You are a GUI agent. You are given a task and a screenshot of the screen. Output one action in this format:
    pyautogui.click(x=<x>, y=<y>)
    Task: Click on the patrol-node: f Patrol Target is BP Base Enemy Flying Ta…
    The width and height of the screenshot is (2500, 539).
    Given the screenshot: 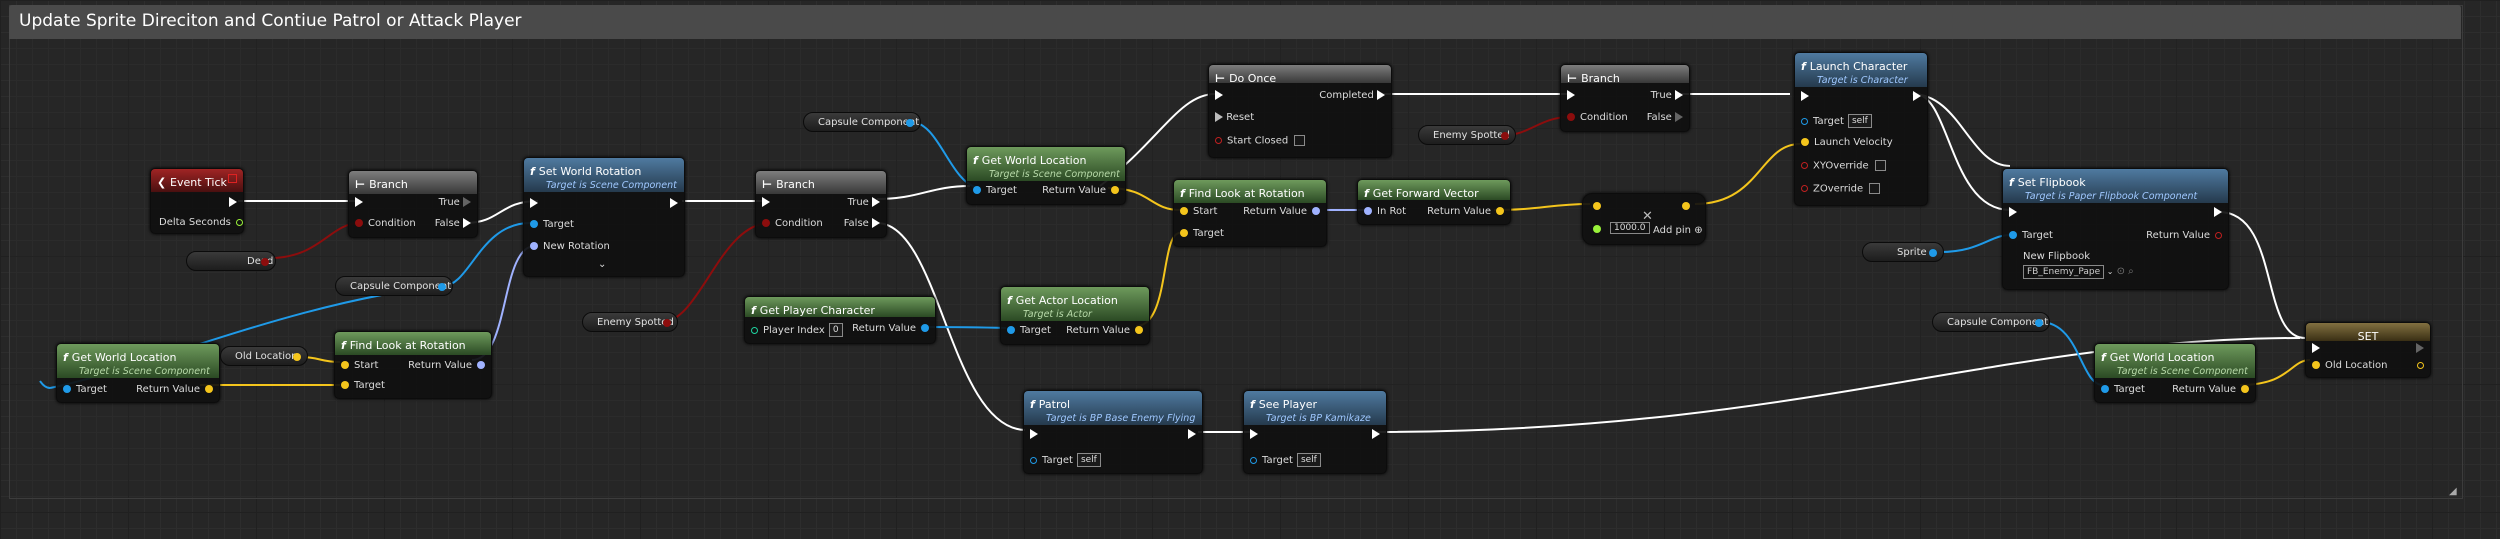 What is the action you would take?
    pyautogui.click(x=1113, y=432)
    